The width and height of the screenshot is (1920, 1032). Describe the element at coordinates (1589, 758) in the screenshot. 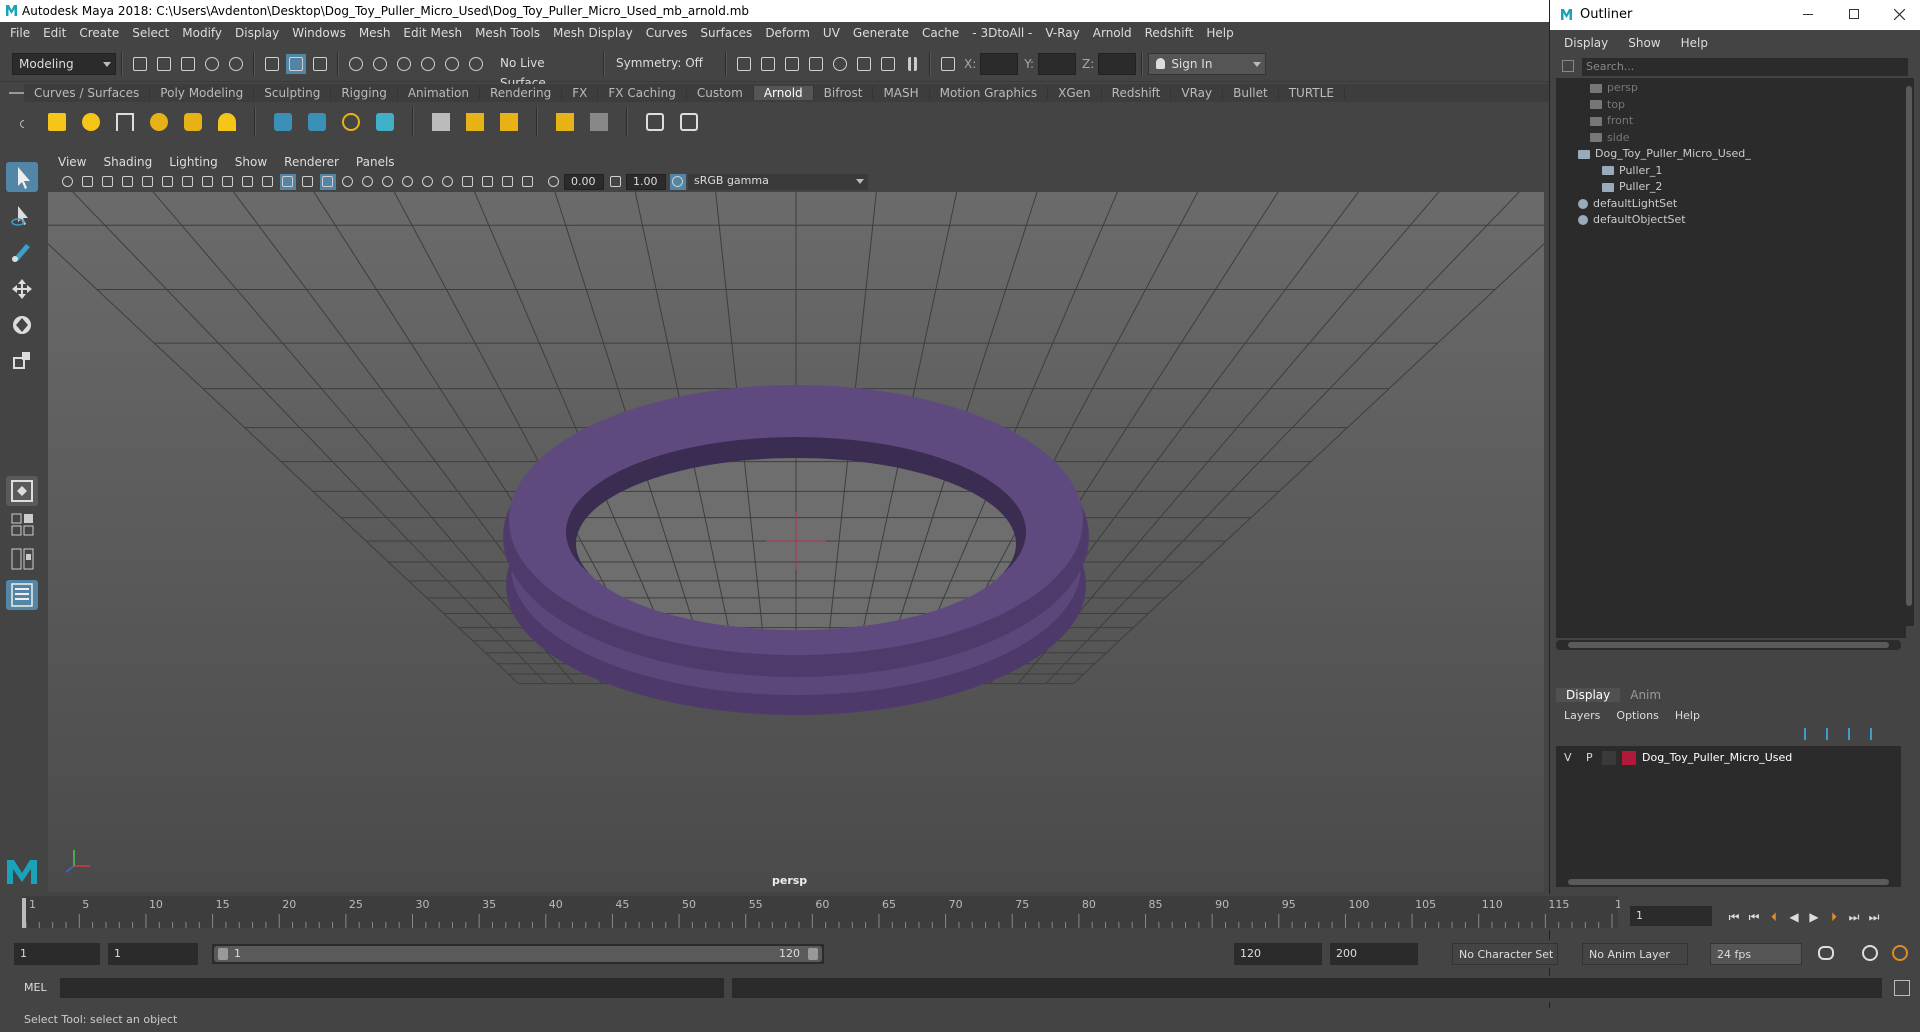

I see `layer-playback-toggle: P` at that location.